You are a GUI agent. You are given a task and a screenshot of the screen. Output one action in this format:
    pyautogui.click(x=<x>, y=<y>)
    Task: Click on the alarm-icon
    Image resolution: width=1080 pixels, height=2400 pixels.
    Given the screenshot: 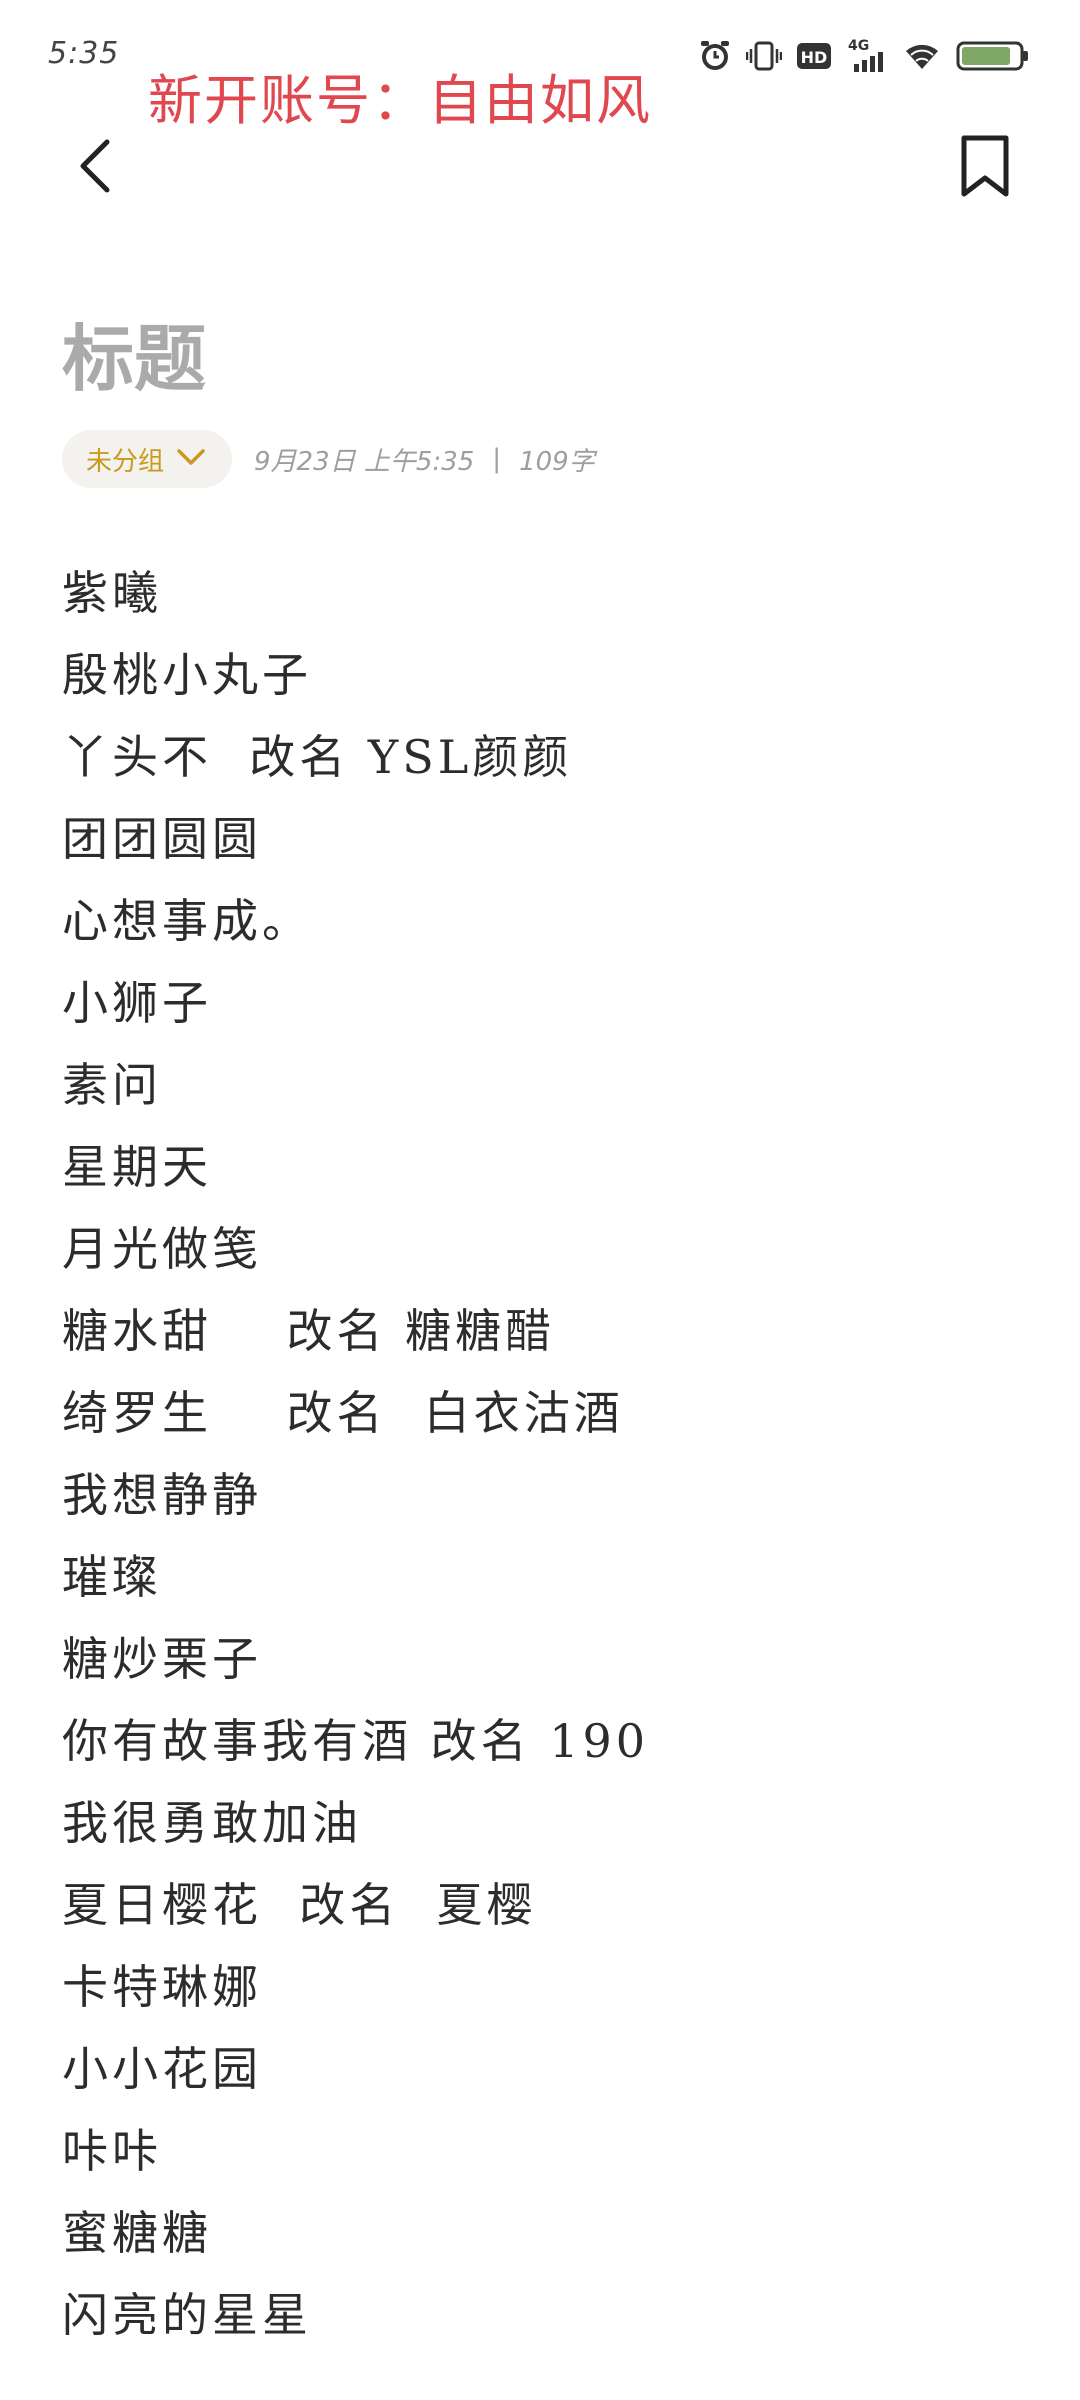 What is the action you would take?
    pyautogui.click(x=715, y=56)
    